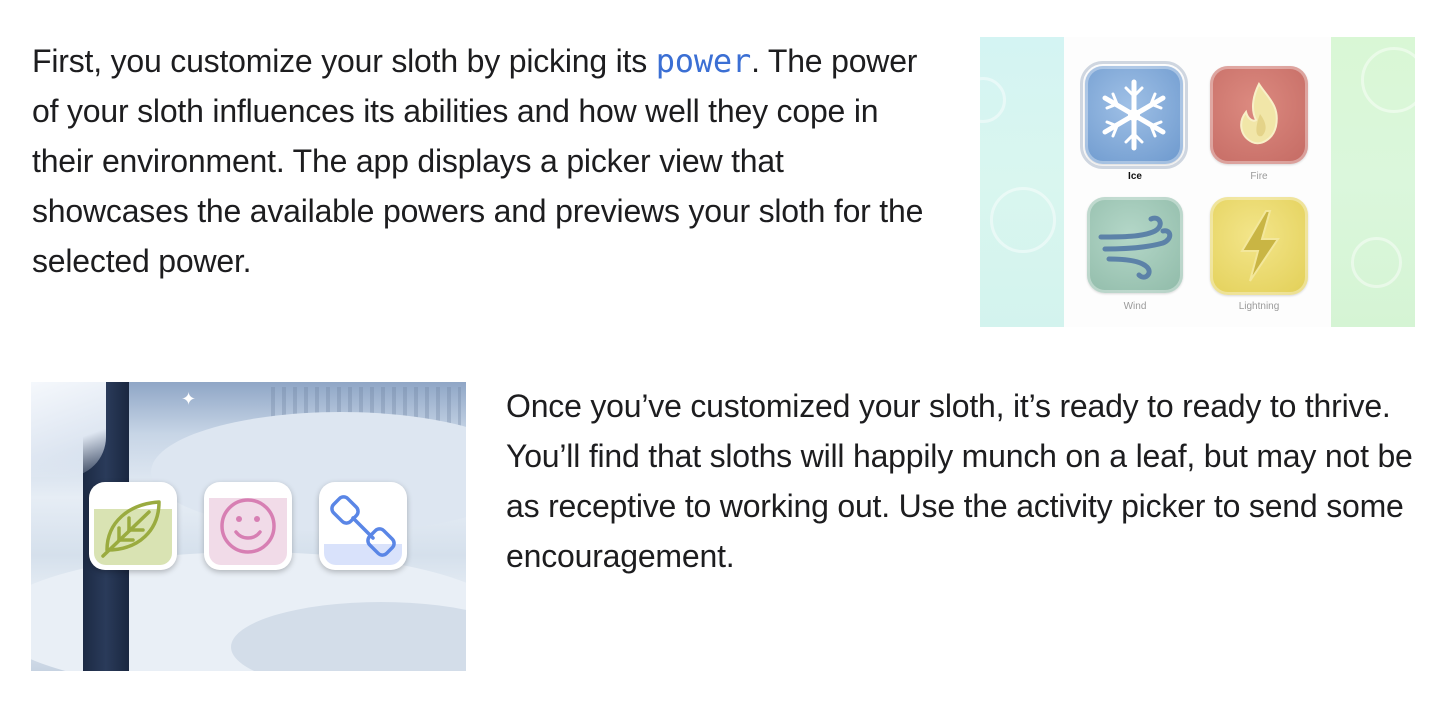 This screenshot has height=722, width=1454. Describe the element at coordinates (1259, 176) in the screenshot. I see `power-label-fire: Fire` at that location.